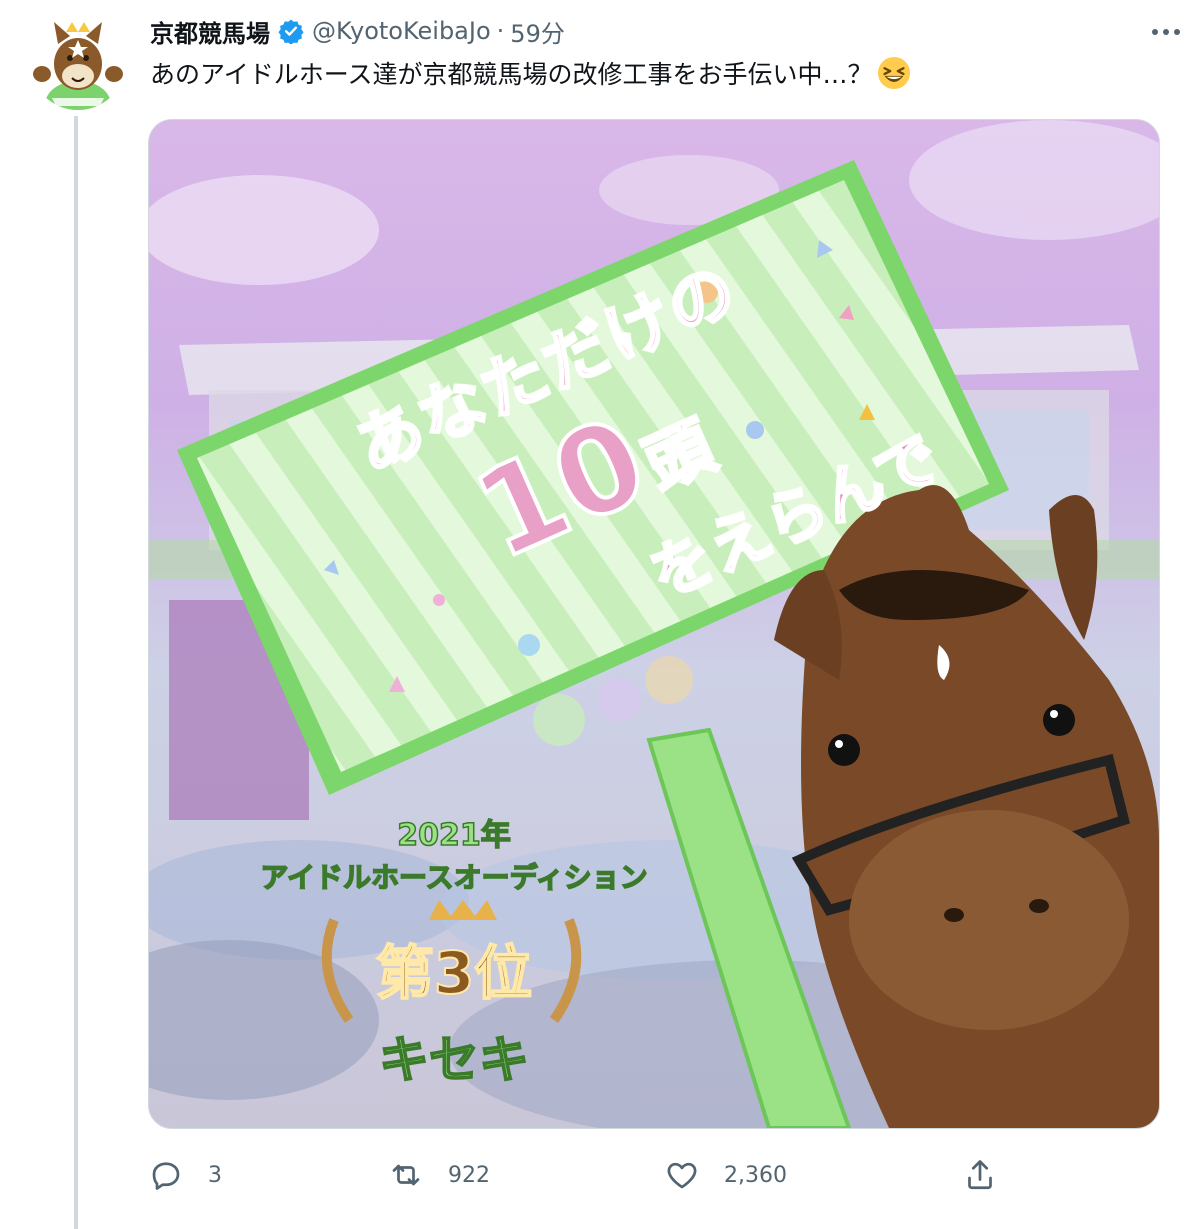 The image size is (1196, 1229). I want to click on badge-title: アイドルホースオーディション, so click(454, 877).